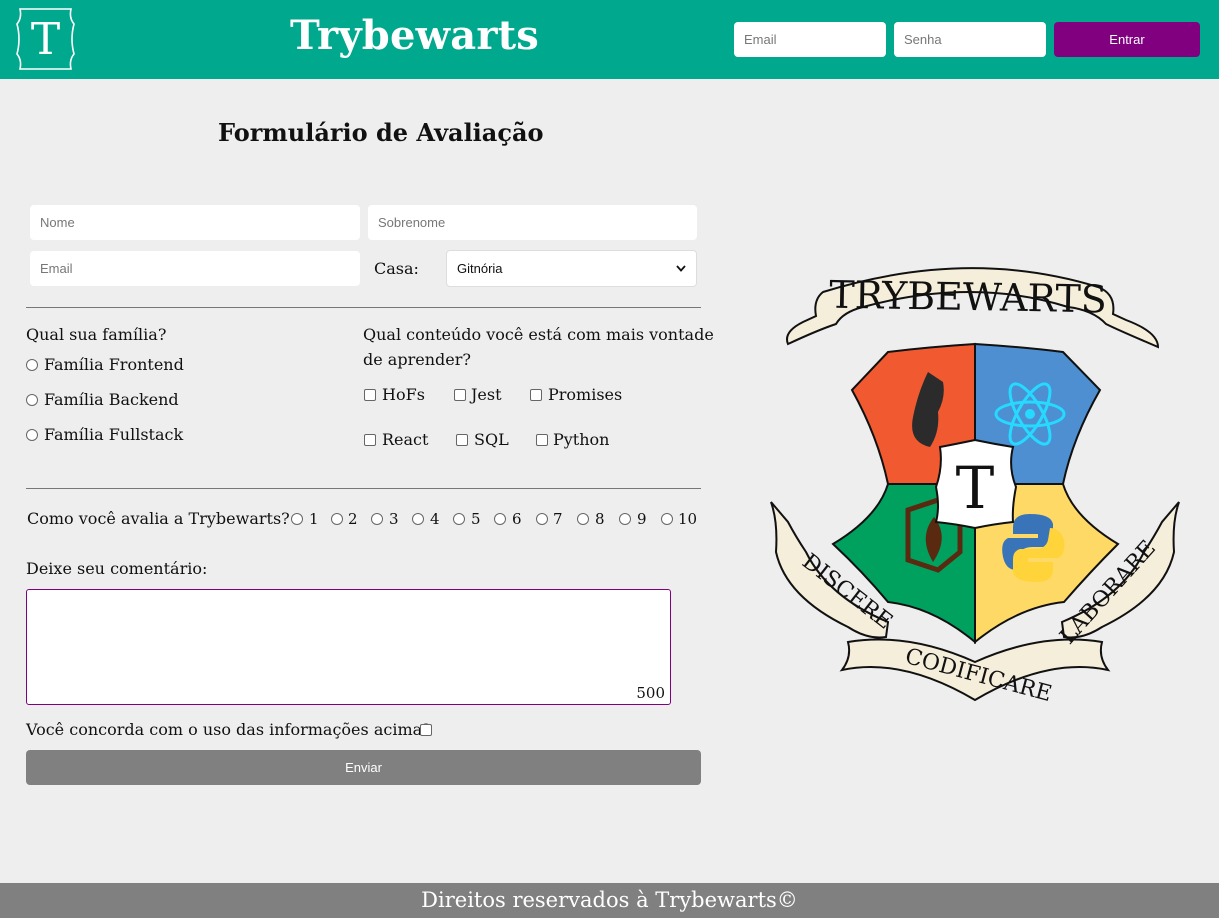 The image size is (1219, 918). Describe the element at coordinates (96, 334) in the screenshot. I see `family-question: Qual sua família?` at that location.